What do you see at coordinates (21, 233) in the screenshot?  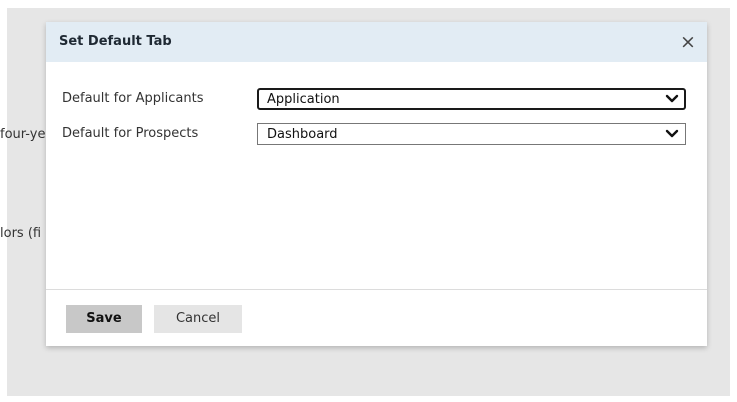 I see `background-text-fragment: lors (fi` at bounding box center [21, 233].